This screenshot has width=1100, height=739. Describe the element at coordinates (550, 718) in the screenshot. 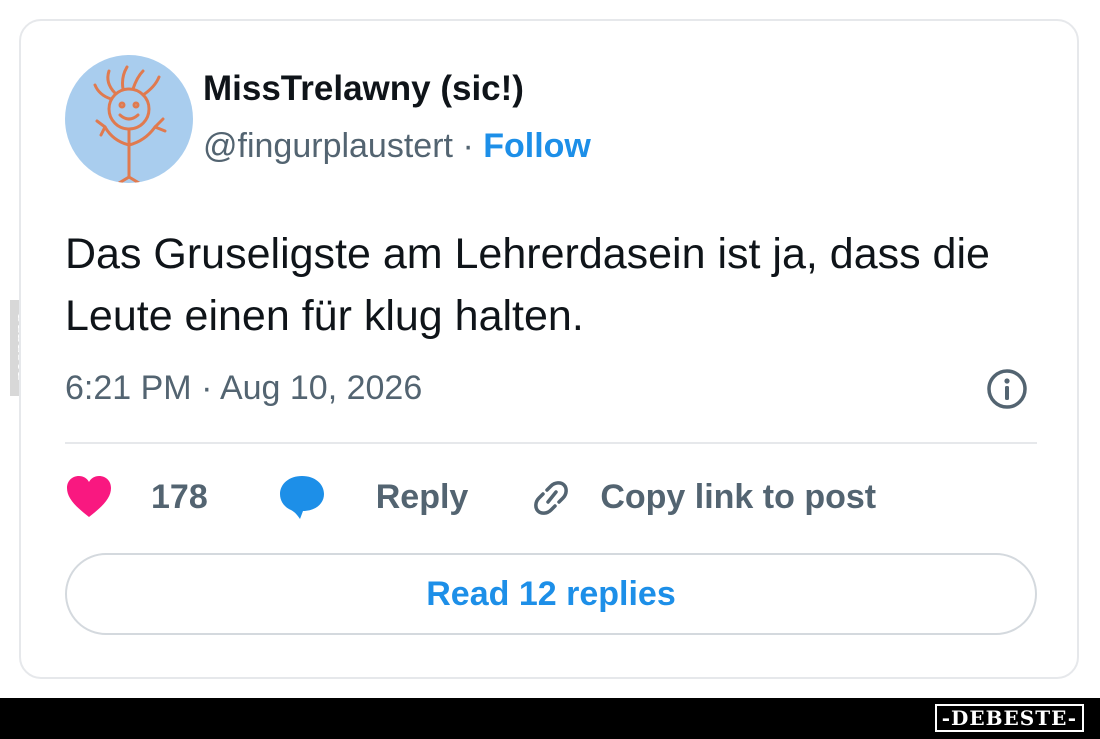

I see `footer-bar: -DEBESTE-` at that location.